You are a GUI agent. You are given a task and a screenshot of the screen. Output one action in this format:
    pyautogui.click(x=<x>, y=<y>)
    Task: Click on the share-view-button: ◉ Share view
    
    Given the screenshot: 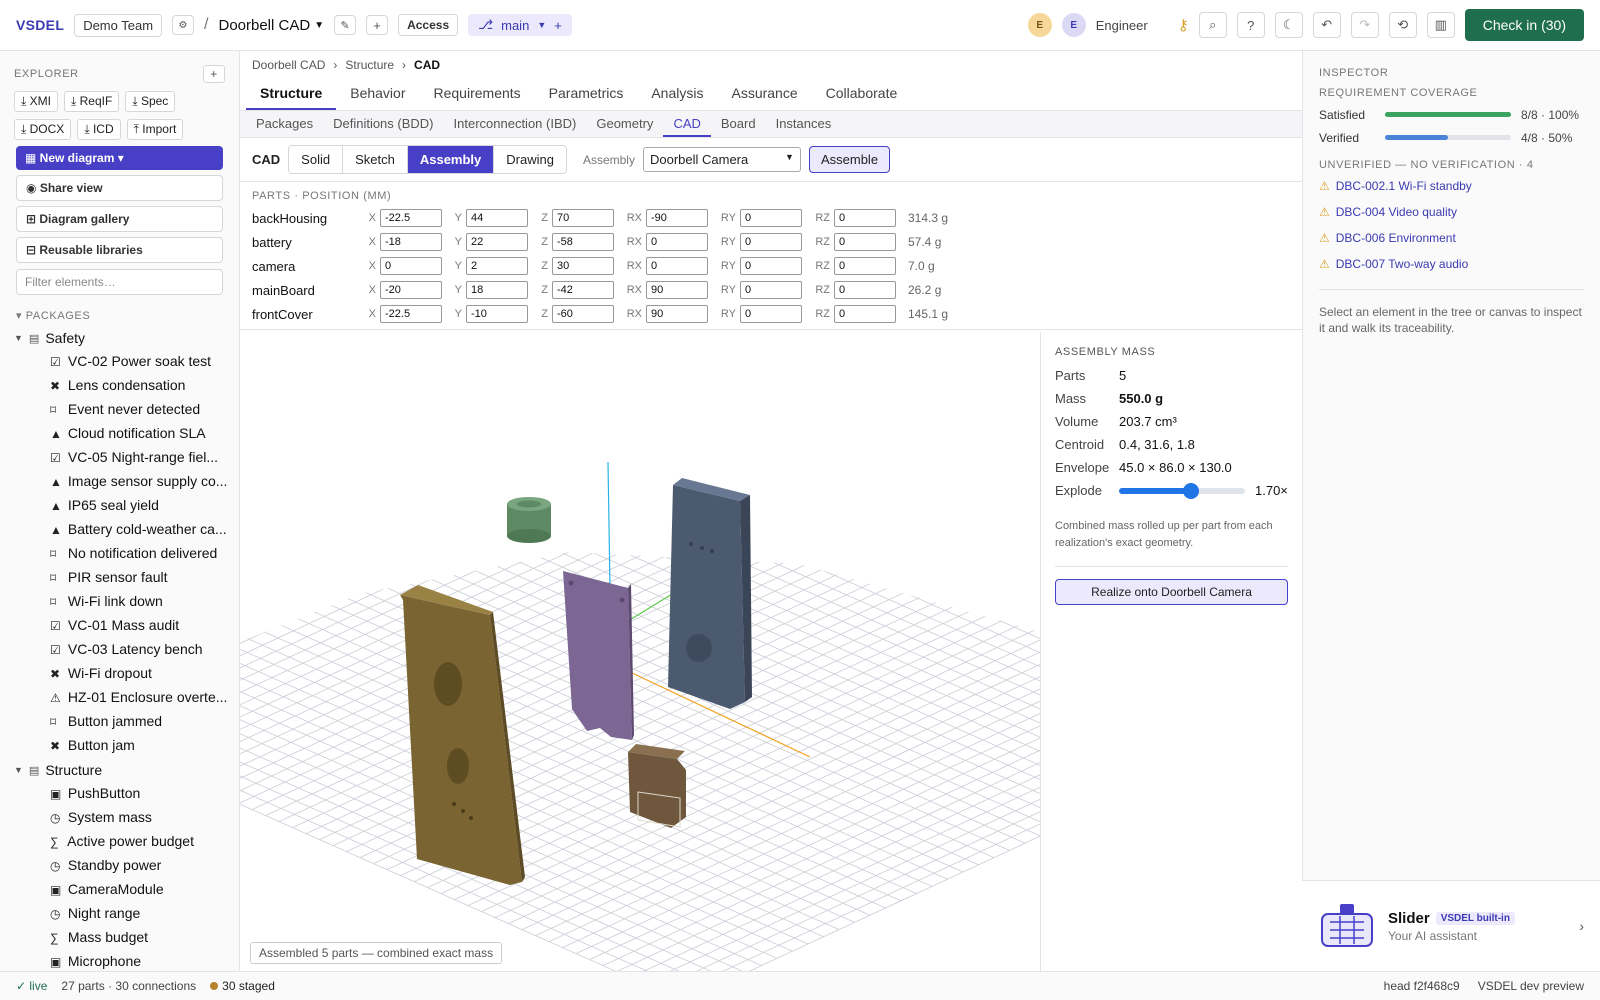 What is the action you would take?
    pyautogui.click(x=119, y=188)
    